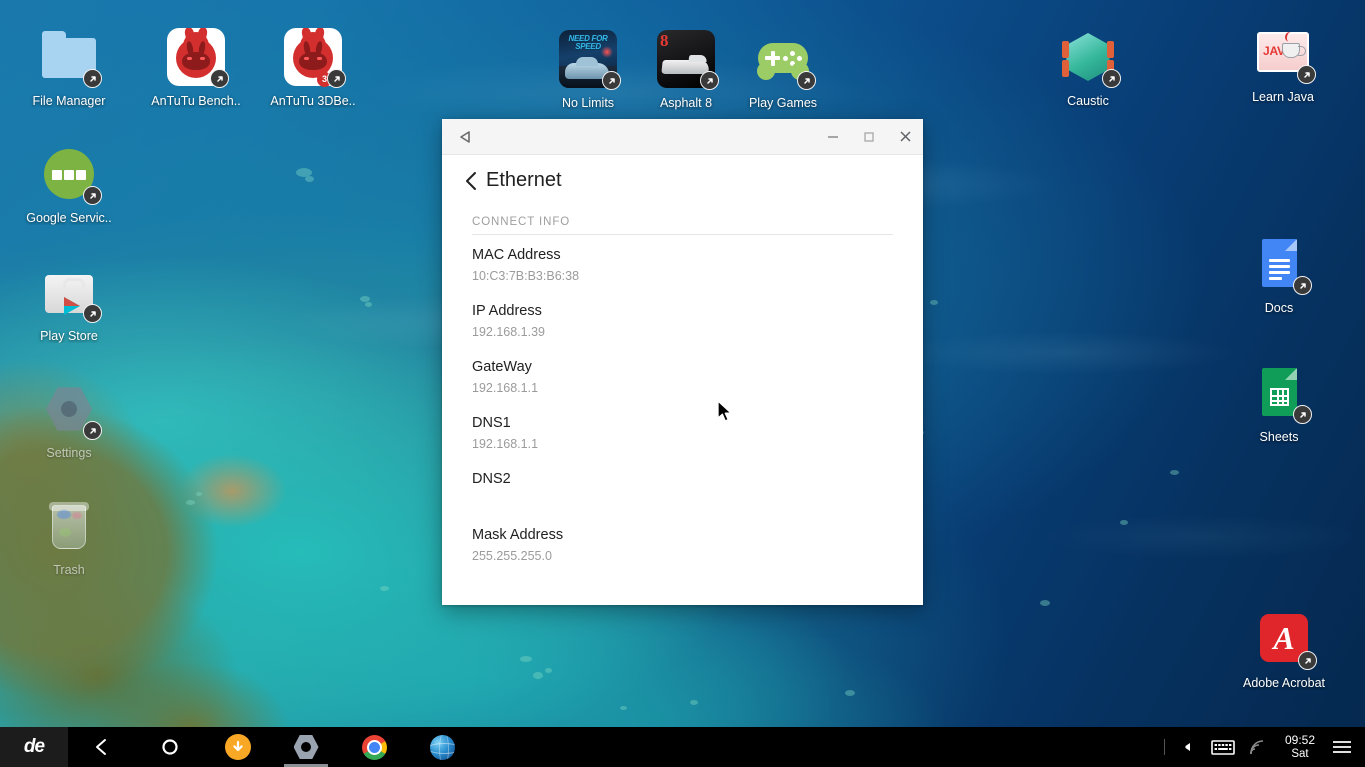 This screenshot has height=767, width=1365. I want to click on hamburger-menu-icon, so click(1342, 747).